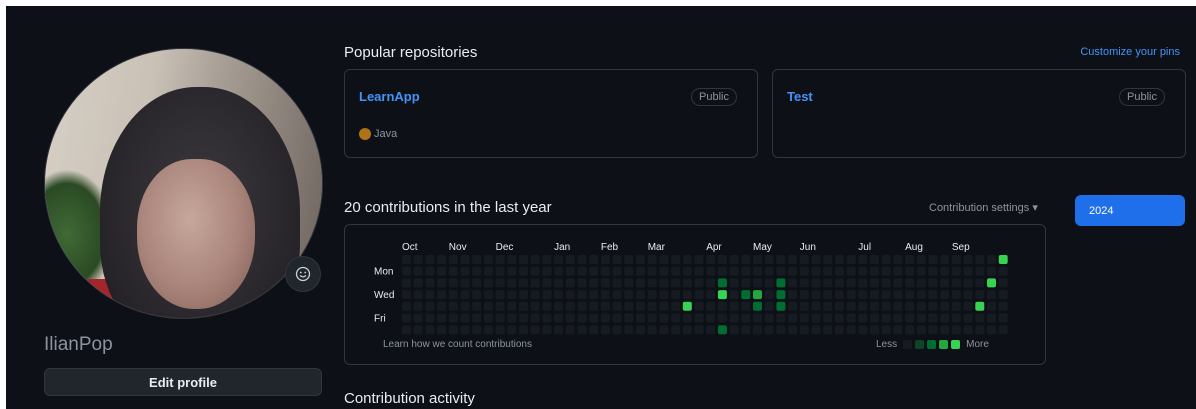 Image resolution: width=1196 pixels, height=409 pixels. I want to click on set-status-button, so click(303, 274).